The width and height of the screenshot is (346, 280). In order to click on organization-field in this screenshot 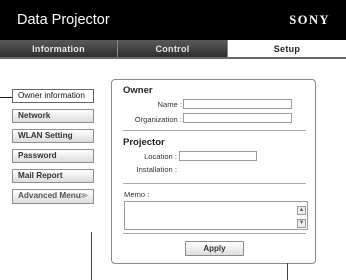, I will do `click(237, 118)`.